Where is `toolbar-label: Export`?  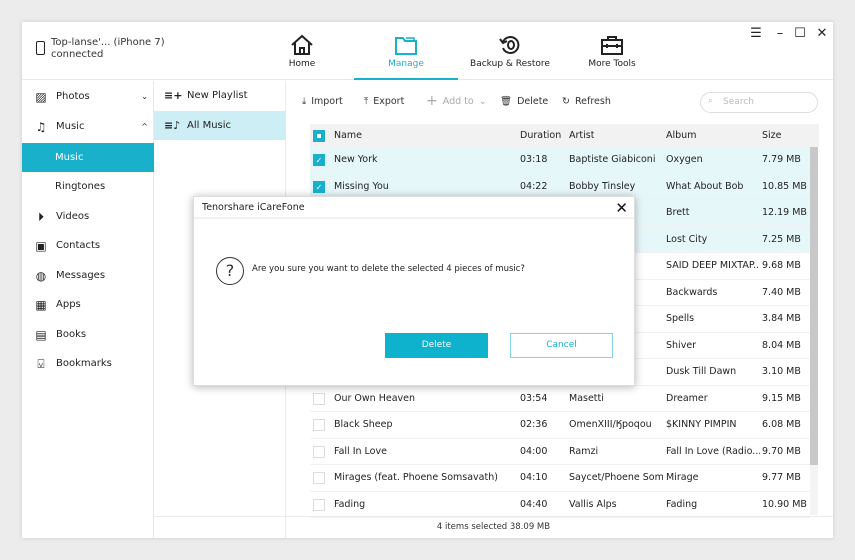
toolbar-label: Export is located at coordinates (389, 101).